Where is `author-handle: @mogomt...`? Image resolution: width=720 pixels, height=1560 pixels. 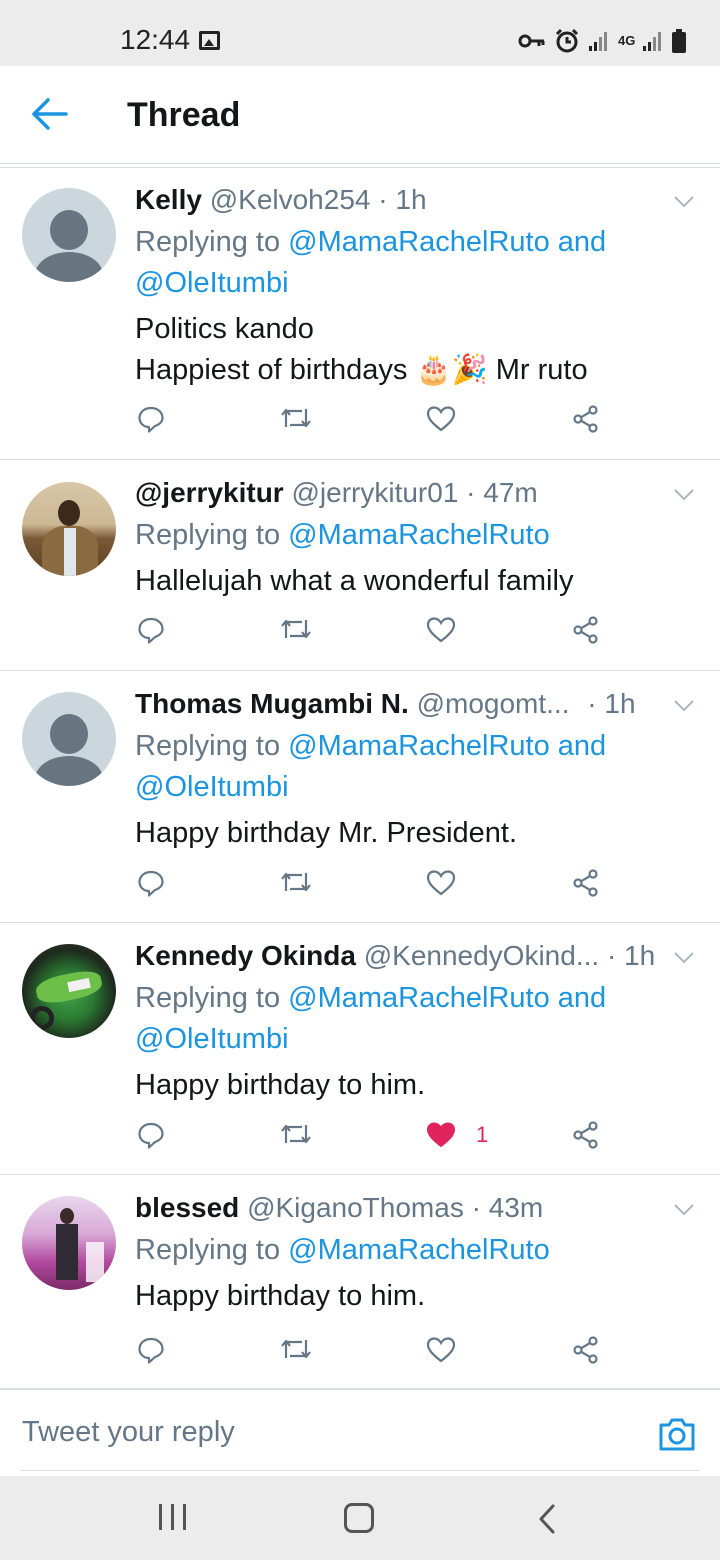
author-handle: @mogomt... is located at coordinates (493, 703).